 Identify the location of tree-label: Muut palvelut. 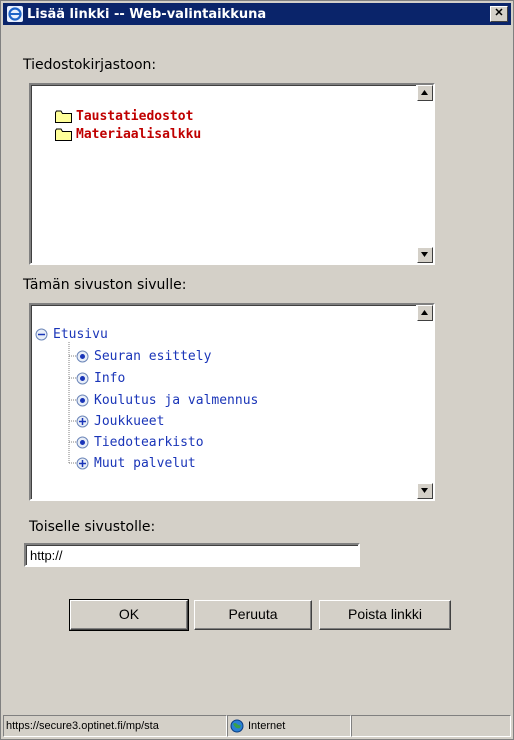
(145, 463).